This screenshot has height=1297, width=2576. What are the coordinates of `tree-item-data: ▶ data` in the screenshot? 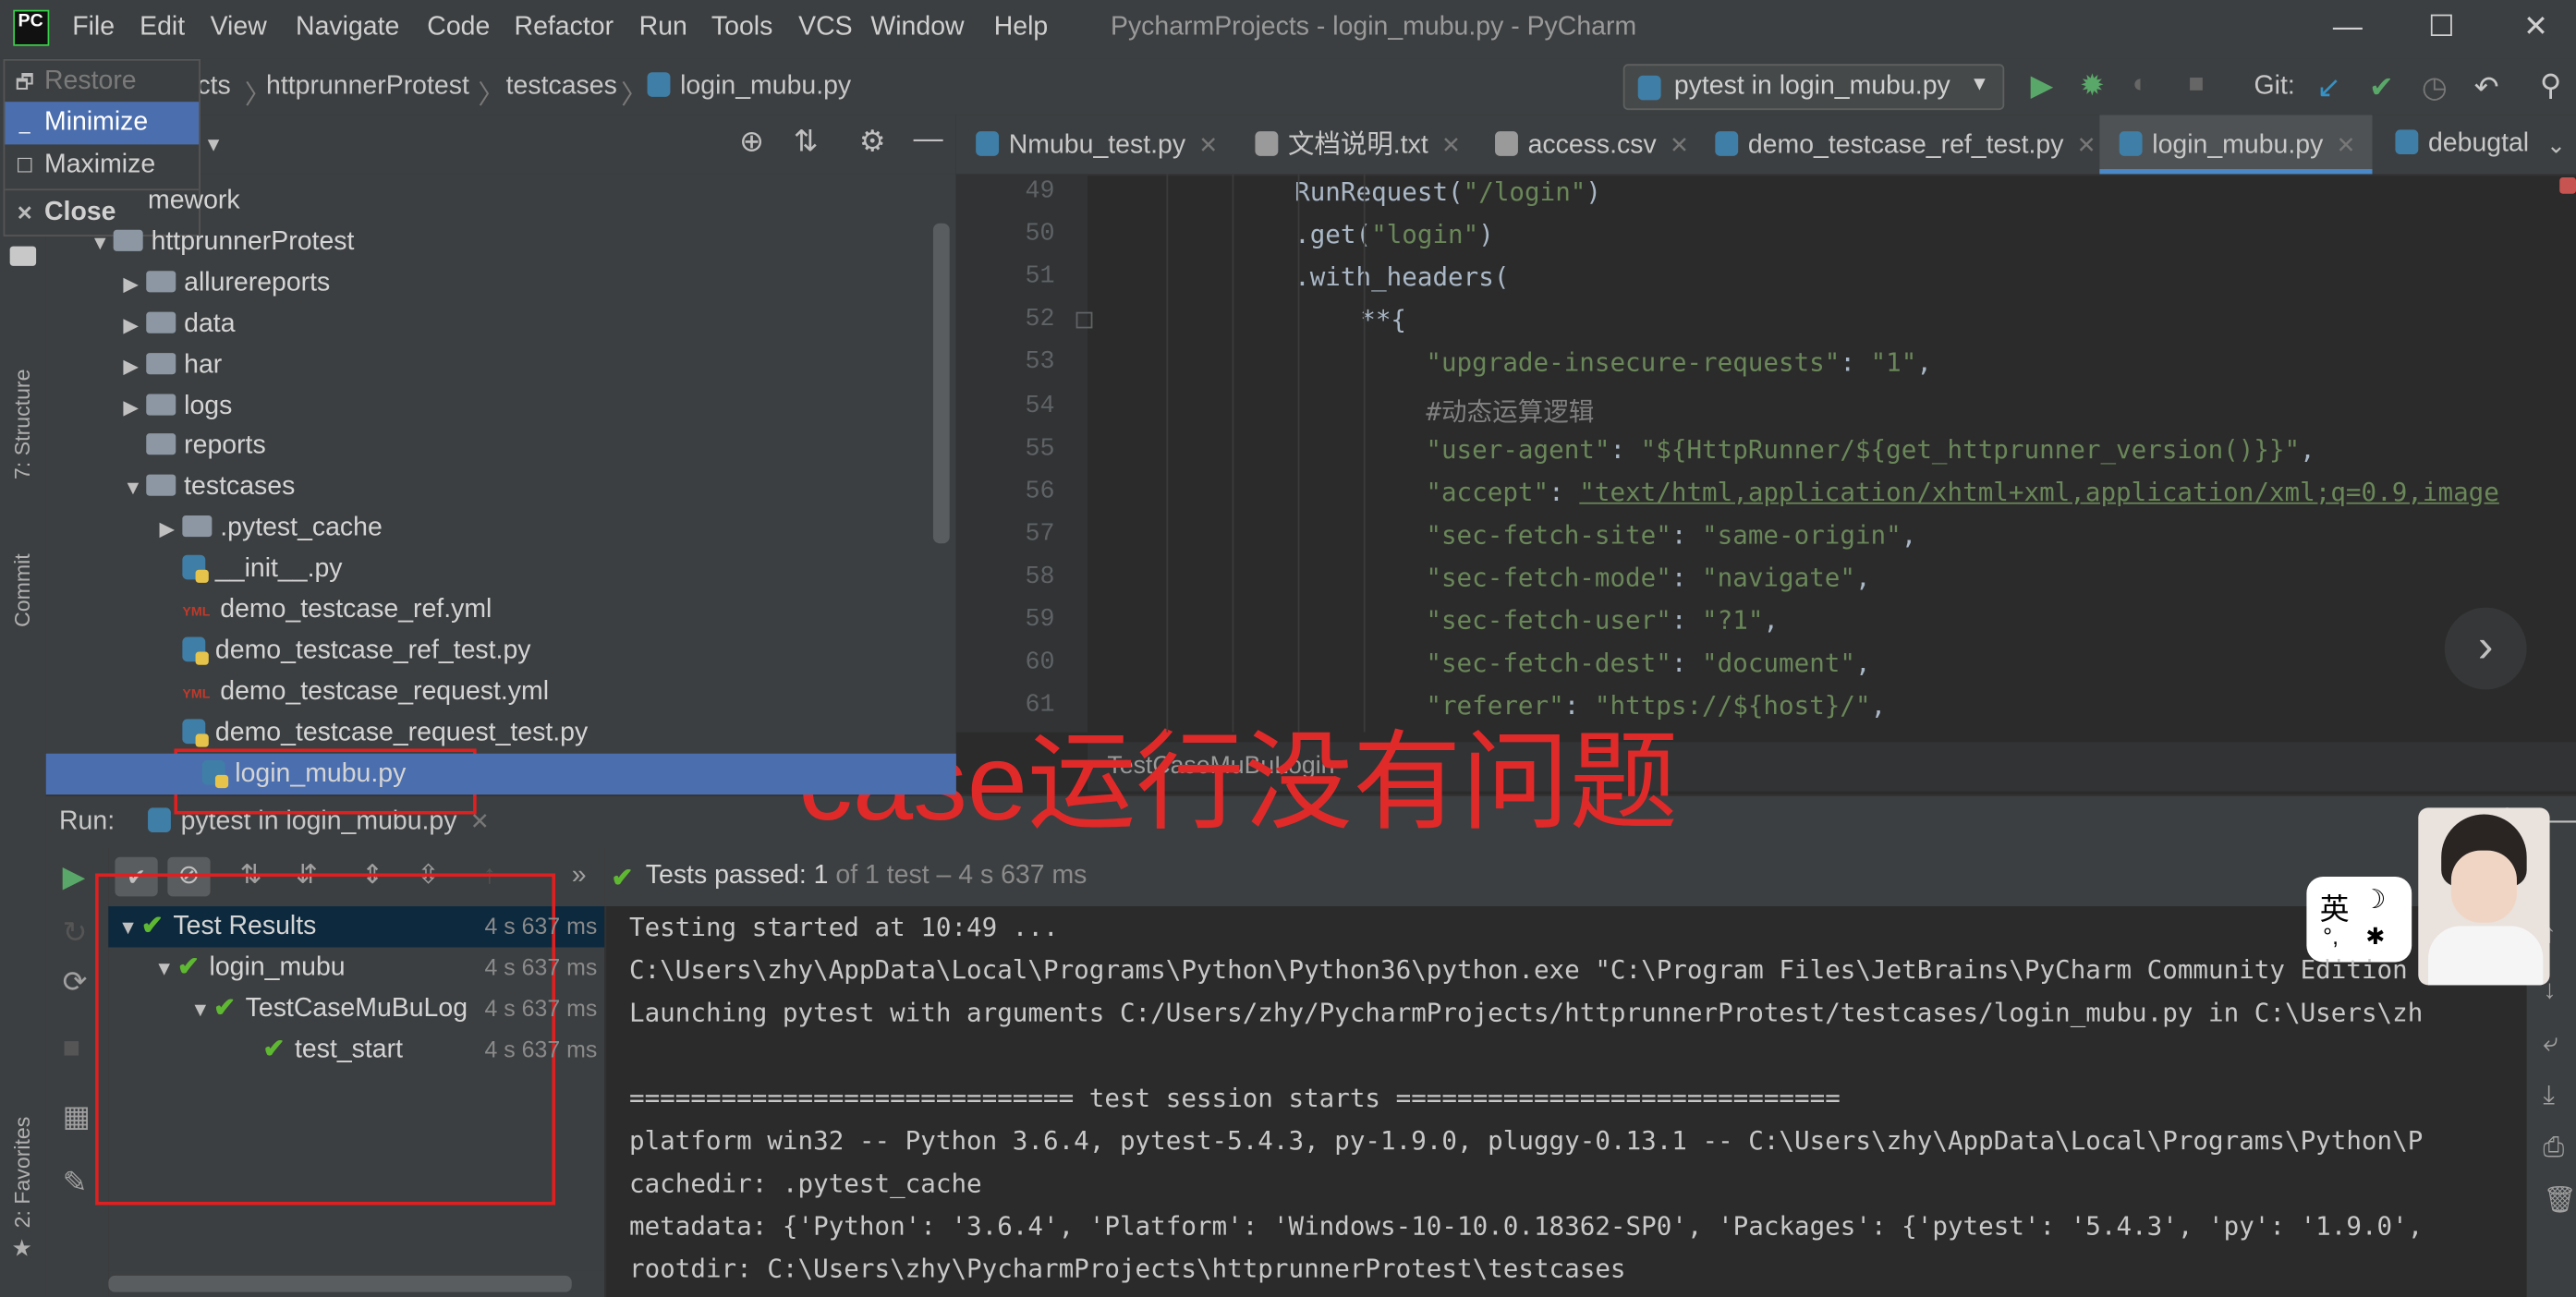 It's located at (179, 324).